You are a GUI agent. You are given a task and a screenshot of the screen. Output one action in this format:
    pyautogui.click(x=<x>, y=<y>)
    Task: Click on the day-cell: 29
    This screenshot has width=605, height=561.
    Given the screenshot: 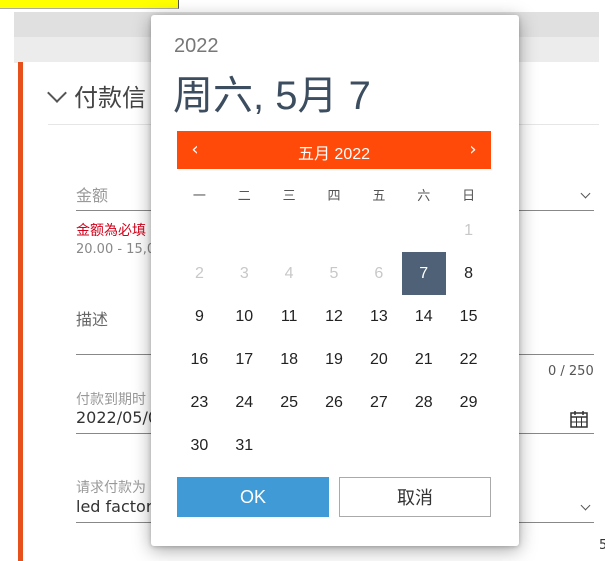 What is the action you would take?
    pyautogui.click(x=468, y=402)
    